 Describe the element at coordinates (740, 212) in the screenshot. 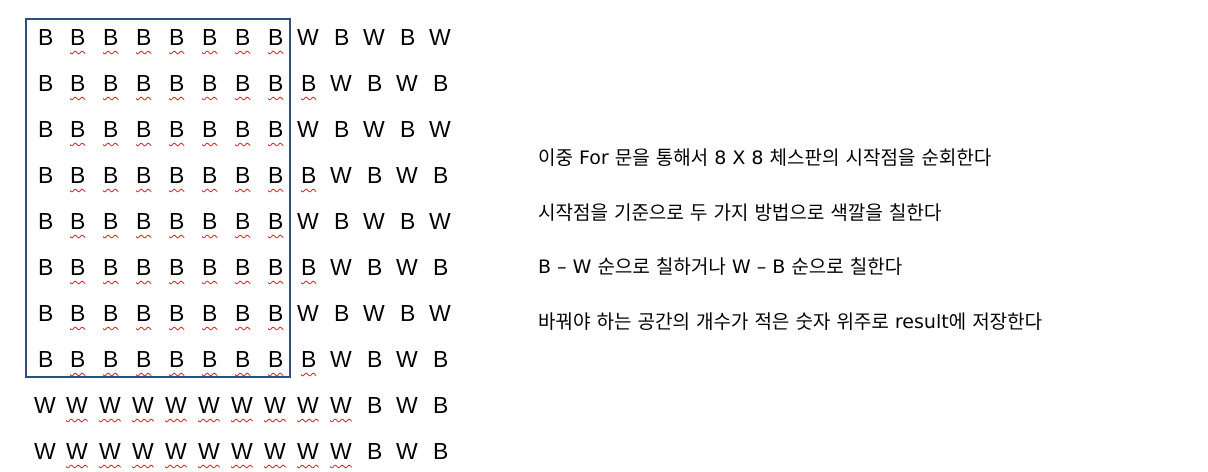

I see `note-line: 시작점을 기준으로 두 가지 방법으로 색깔을 칠한다` at that location.